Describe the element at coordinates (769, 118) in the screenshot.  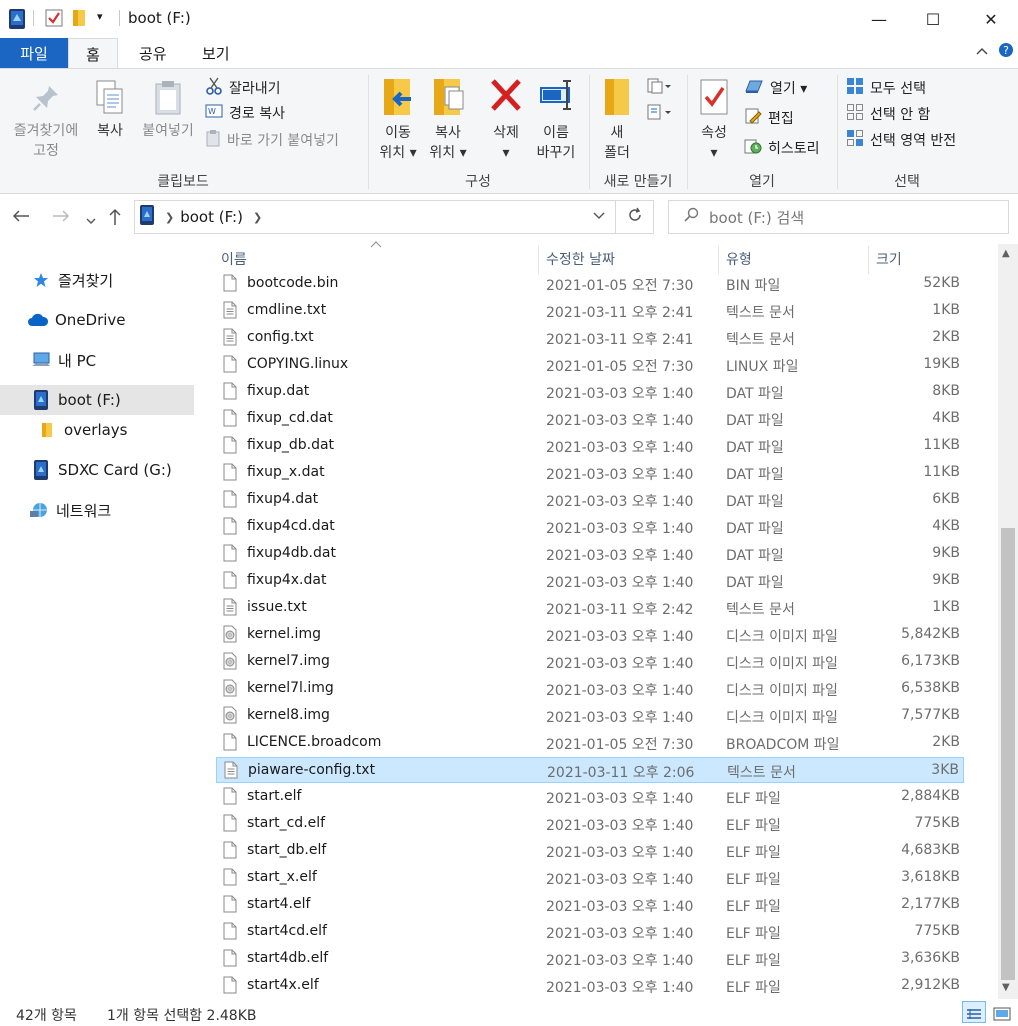
I see `edit-button: 편집` at that location.